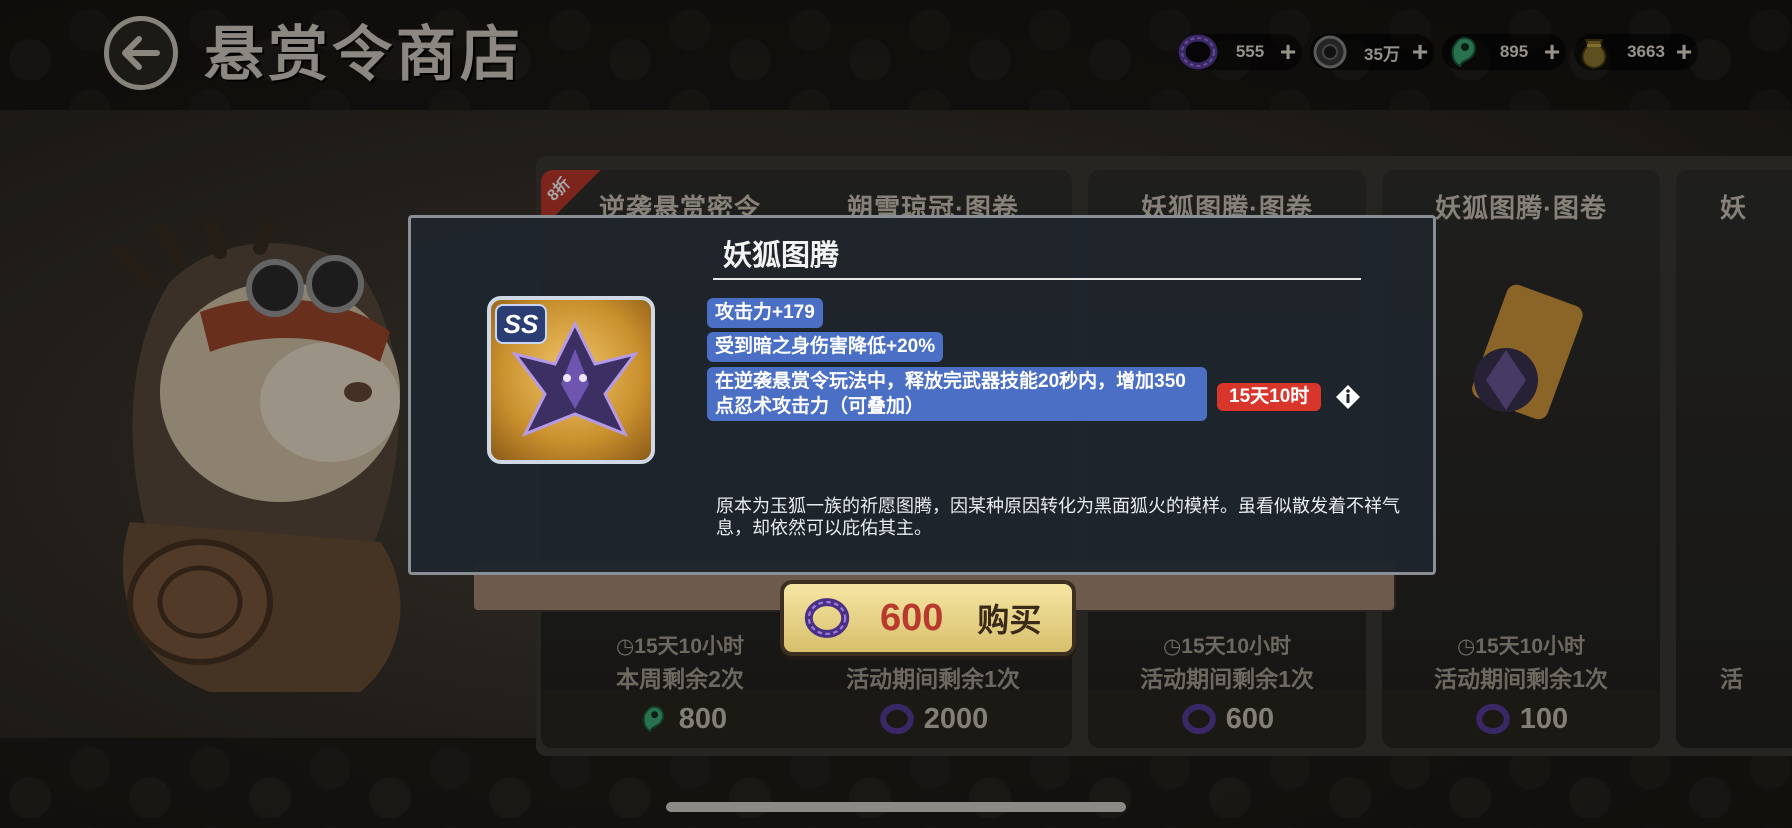  What do you see at coordinates (896, 807) in the screenshot?
I see `home-indicator` at bounding box center [896, 807].